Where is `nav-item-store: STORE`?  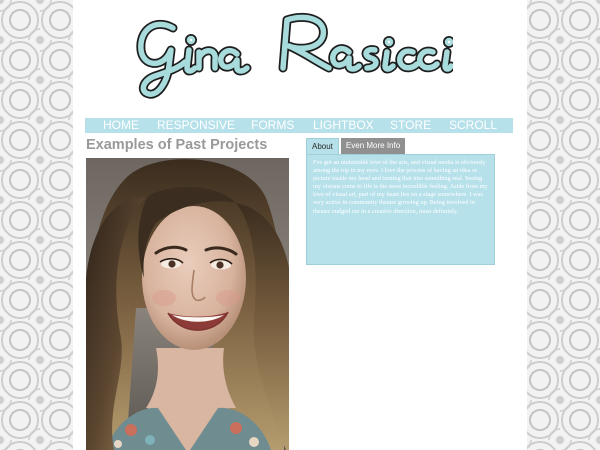 nav-item-store: STORE is located at coordinates (410, 125).